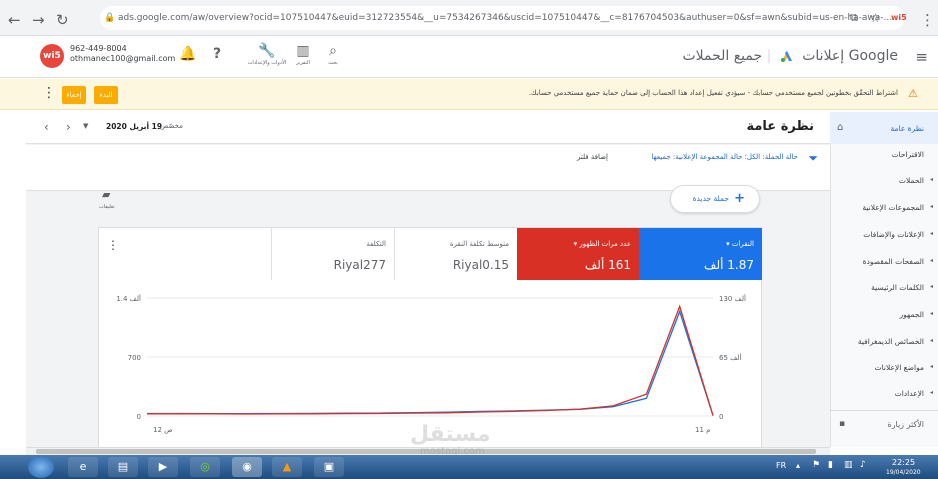  I want to click on metric-cost: التكلفة Riyal277, so click(332, 254).